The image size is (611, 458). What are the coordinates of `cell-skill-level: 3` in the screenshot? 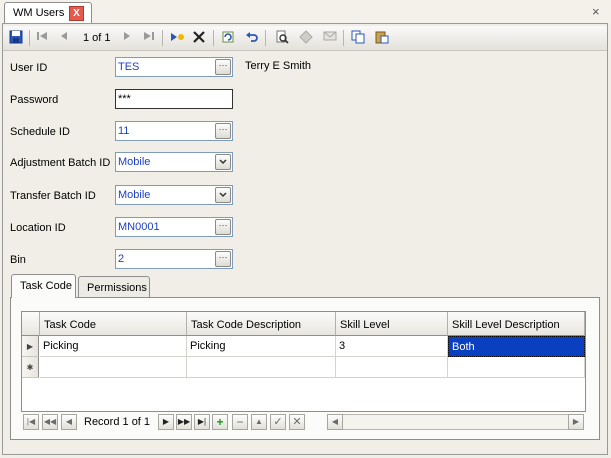 It's located at (392, 346).